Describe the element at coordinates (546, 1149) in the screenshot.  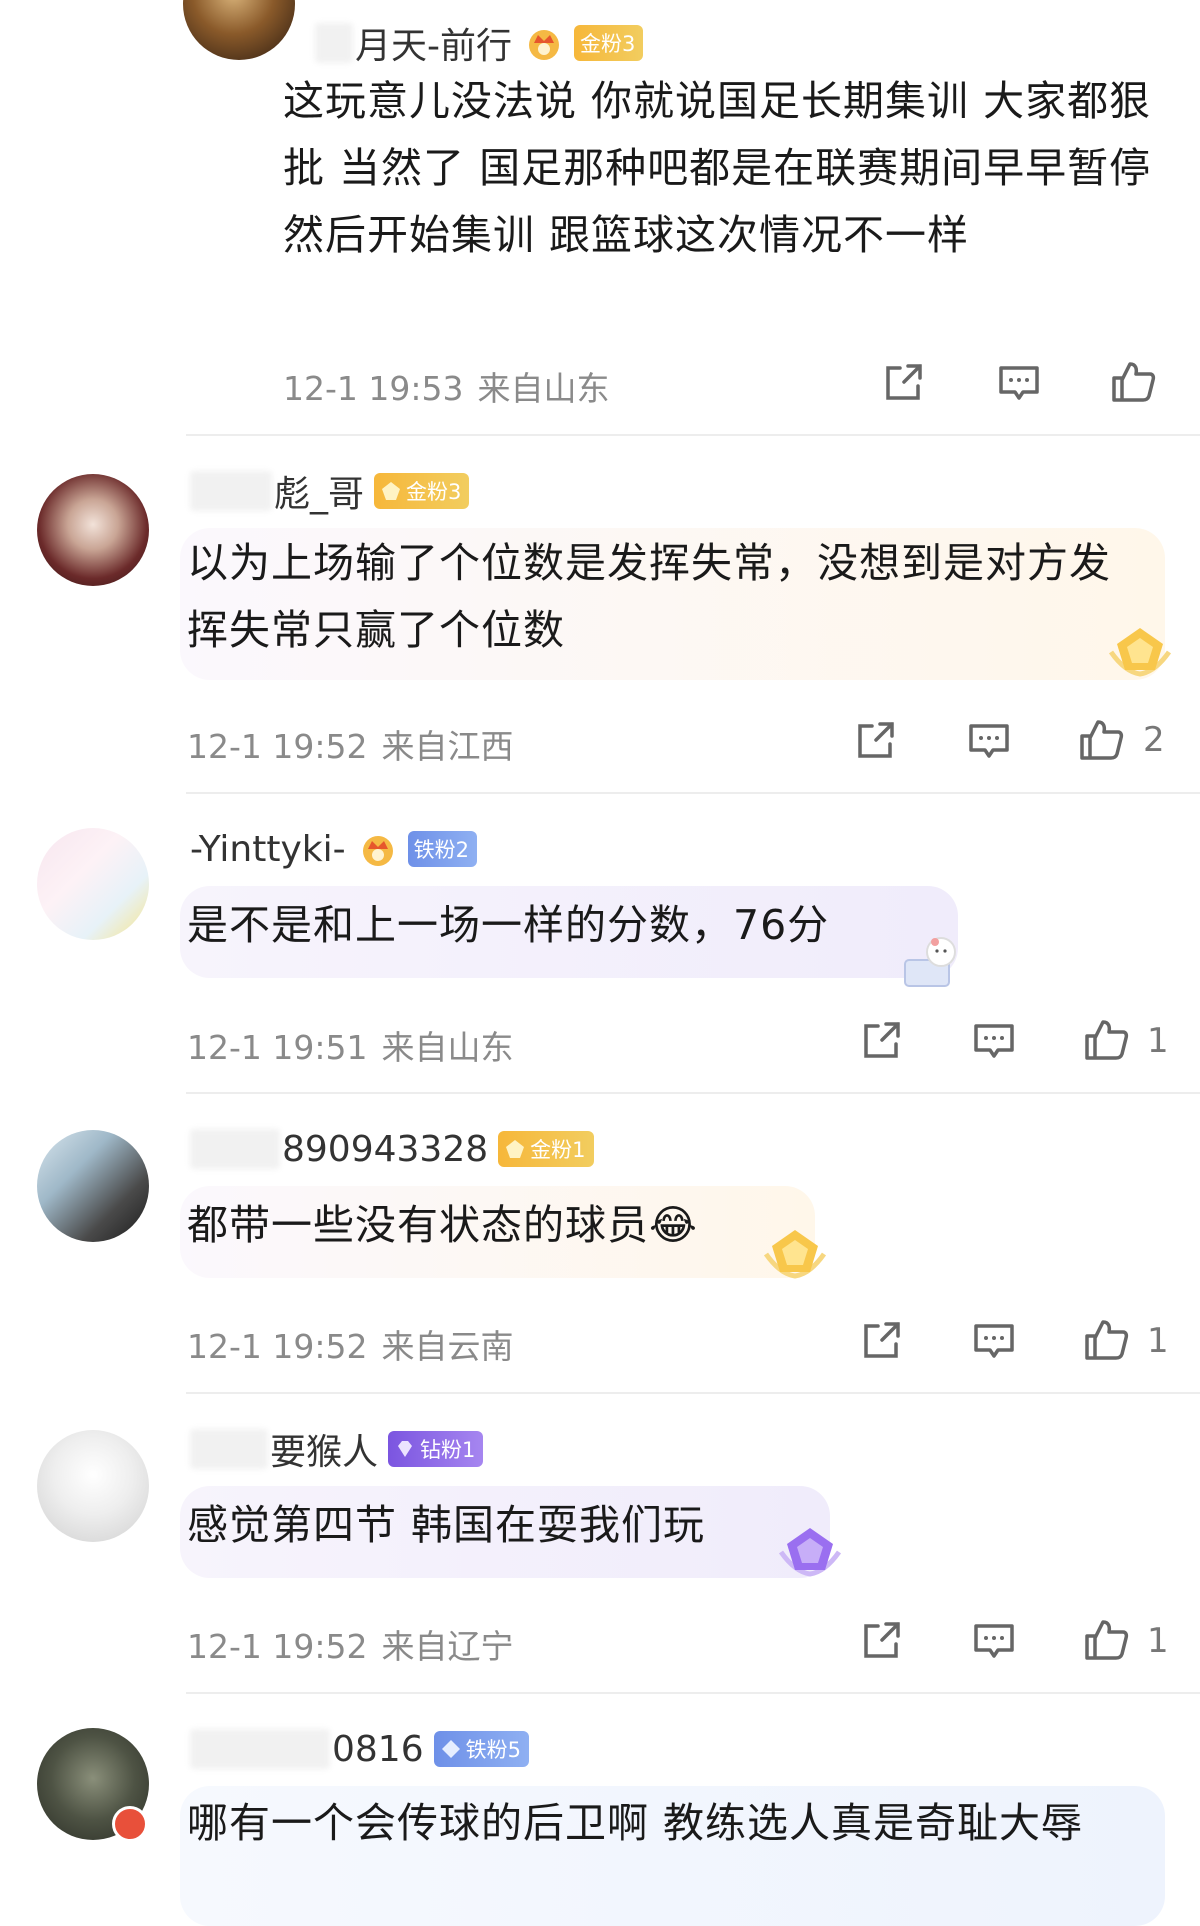
I see `fan-badge: 金粉1` at that location.